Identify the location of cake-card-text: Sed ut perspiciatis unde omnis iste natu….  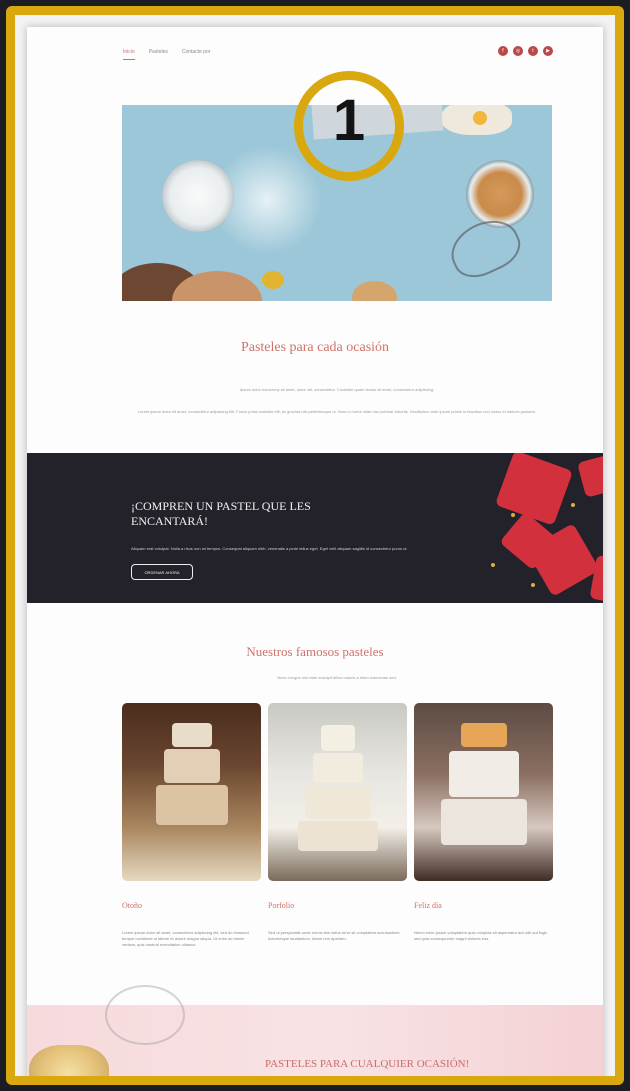
(334, 935).